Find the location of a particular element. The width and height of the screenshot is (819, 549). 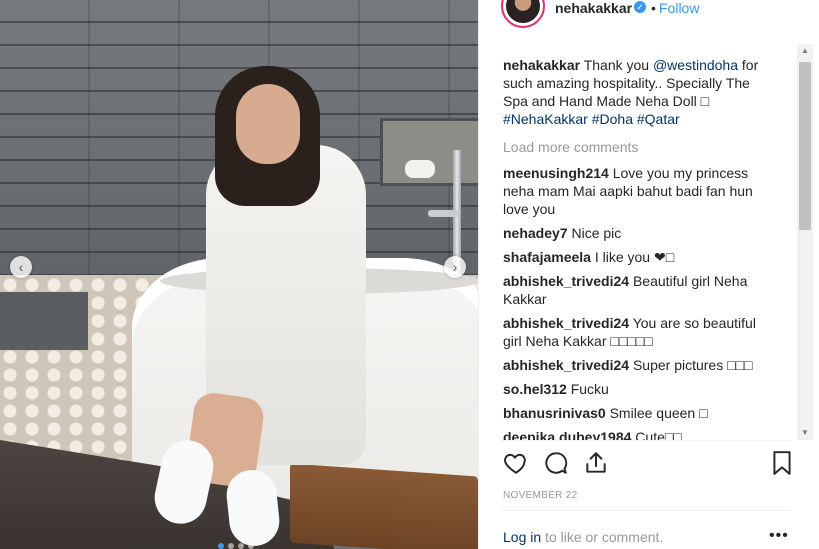

comment-item: shafajameela I like you ❤□ is located at coordinates (639, 257).